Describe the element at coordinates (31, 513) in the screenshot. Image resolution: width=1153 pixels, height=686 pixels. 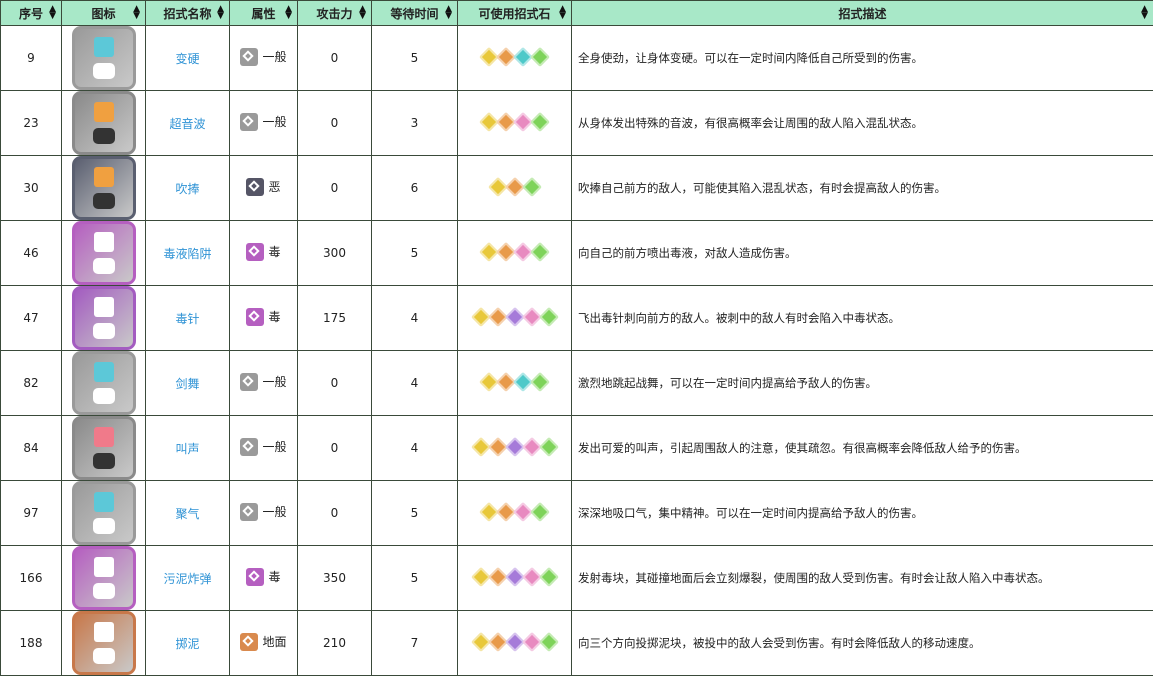
I see `skill-no: 97` at that location.